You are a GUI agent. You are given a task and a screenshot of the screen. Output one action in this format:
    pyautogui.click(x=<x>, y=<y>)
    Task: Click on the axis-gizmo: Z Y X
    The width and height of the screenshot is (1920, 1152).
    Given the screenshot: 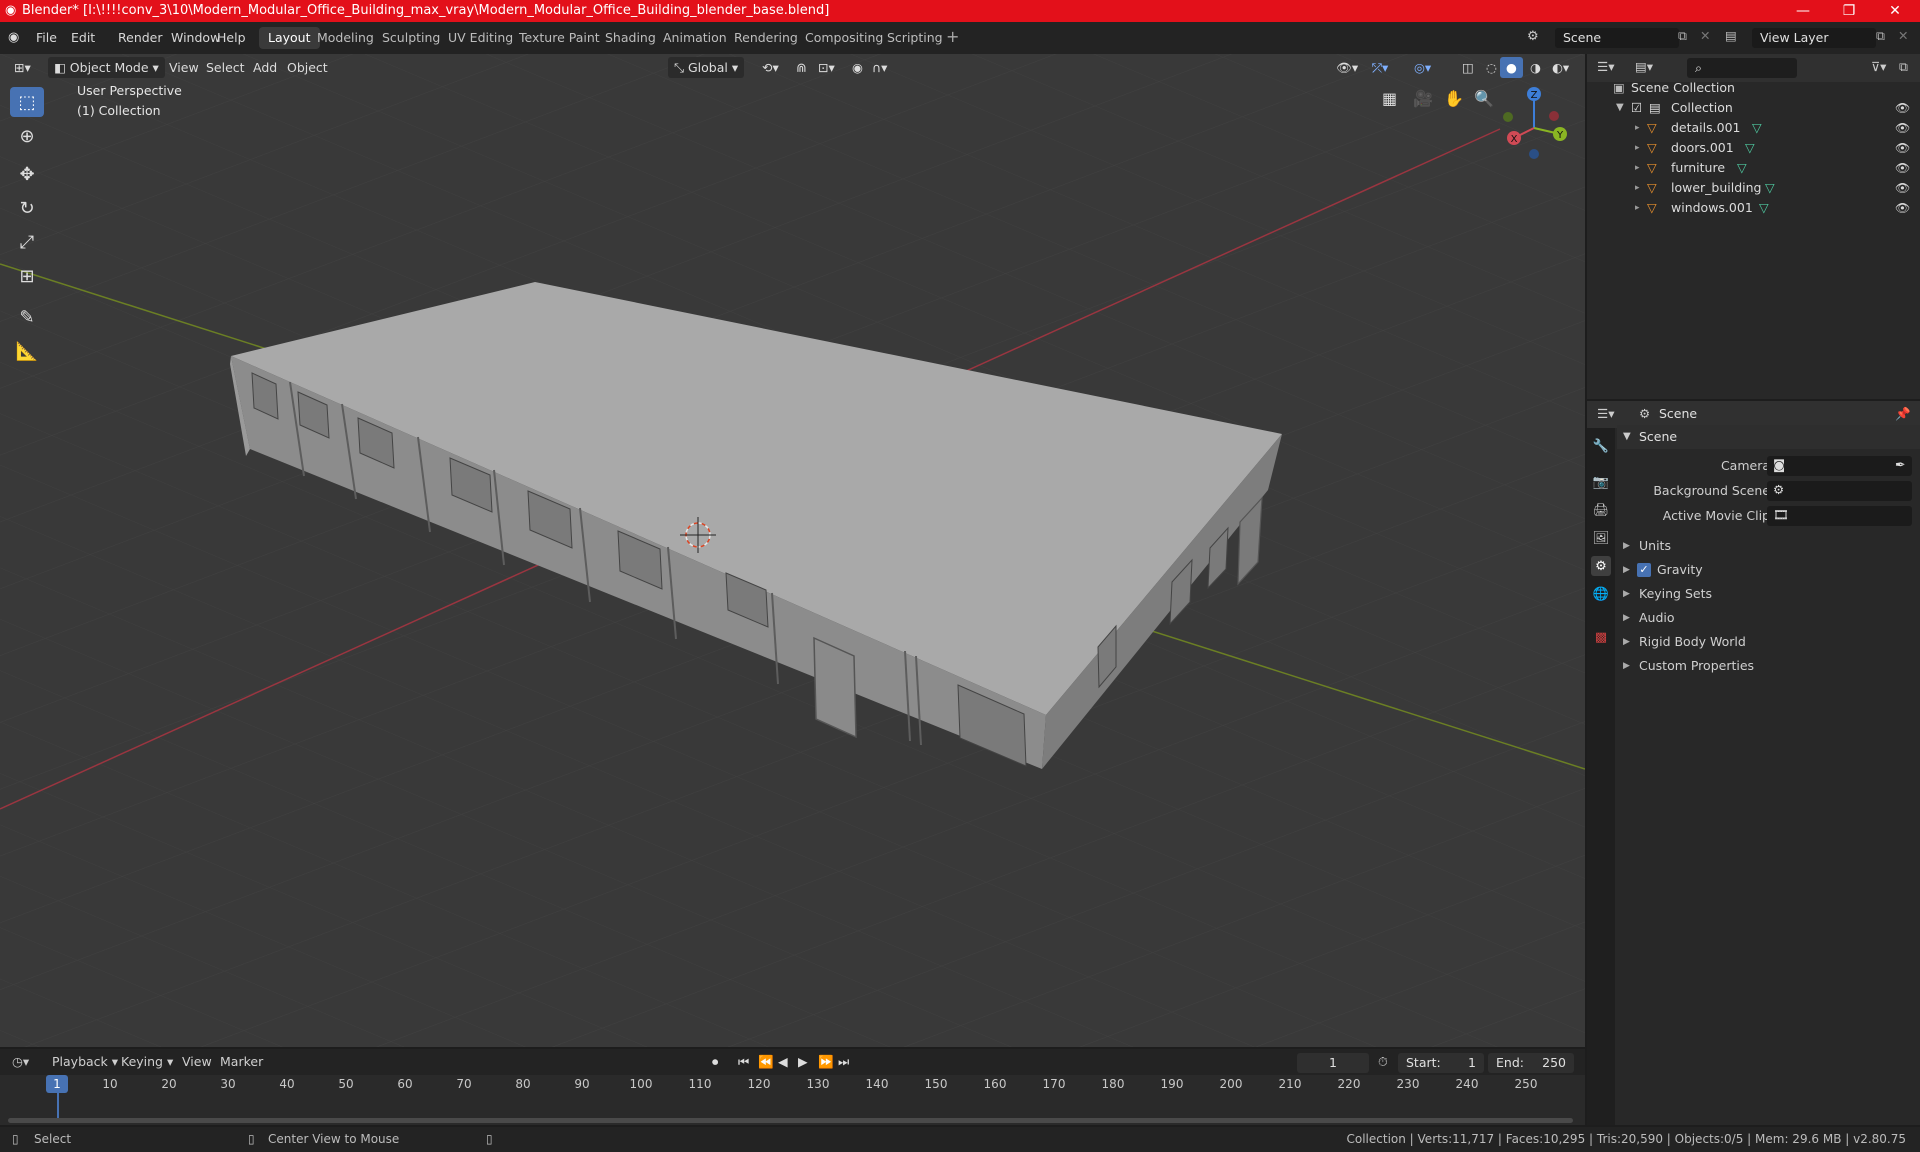 What is the action you would take?
    pyautogui.click(x=1534, y=124)
    